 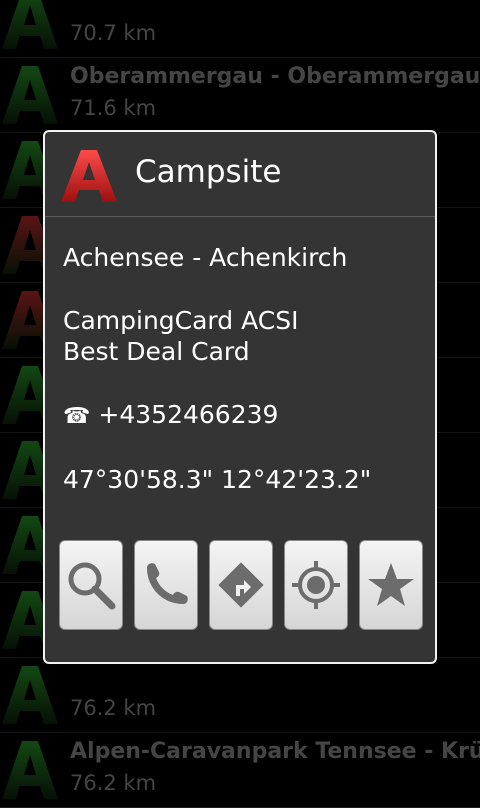 I want to click on telephone-icon: ☎, so click(x=77, y=416).